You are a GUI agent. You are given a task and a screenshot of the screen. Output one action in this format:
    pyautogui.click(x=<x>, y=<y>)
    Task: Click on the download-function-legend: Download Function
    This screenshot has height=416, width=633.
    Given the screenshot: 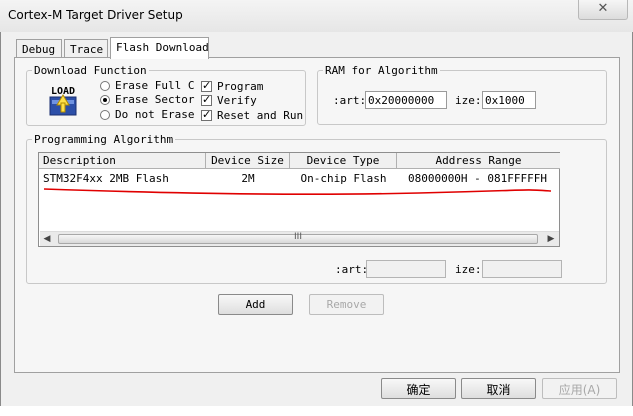 What is the action you would take?
    pyautogui.click(x=90, y=70)
    